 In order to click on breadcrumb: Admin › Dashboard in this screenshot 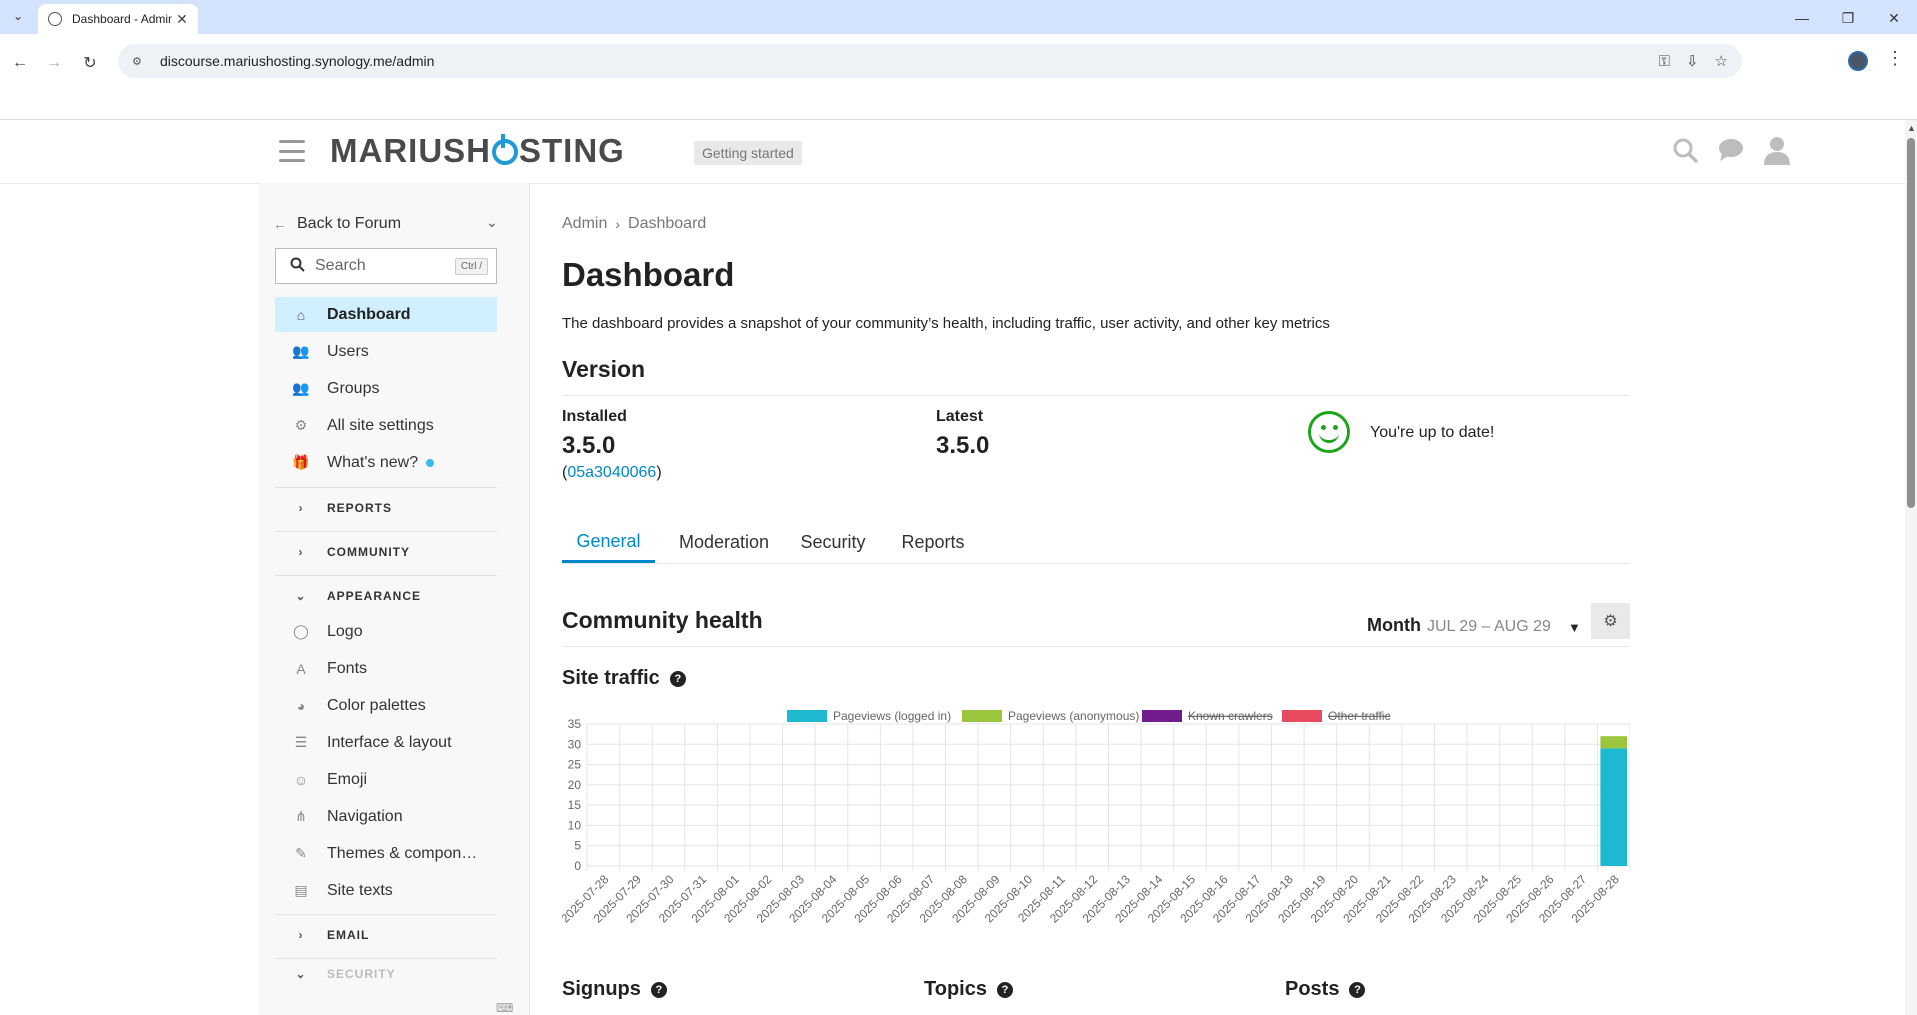, I will do `click(634, 224)`.